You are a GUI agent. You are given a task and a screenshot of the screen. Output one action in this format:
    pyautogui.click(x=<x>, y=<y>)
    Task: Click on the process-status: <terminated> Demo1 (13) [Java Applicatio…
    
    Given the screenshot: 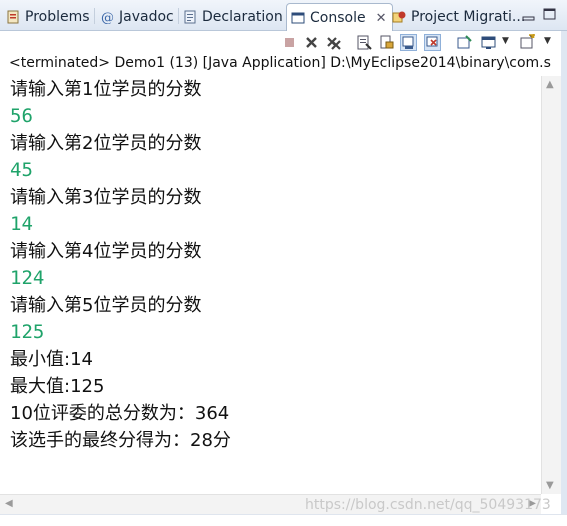 What is the action you would take?
    pyautogui.click(x=280, y=63)
    